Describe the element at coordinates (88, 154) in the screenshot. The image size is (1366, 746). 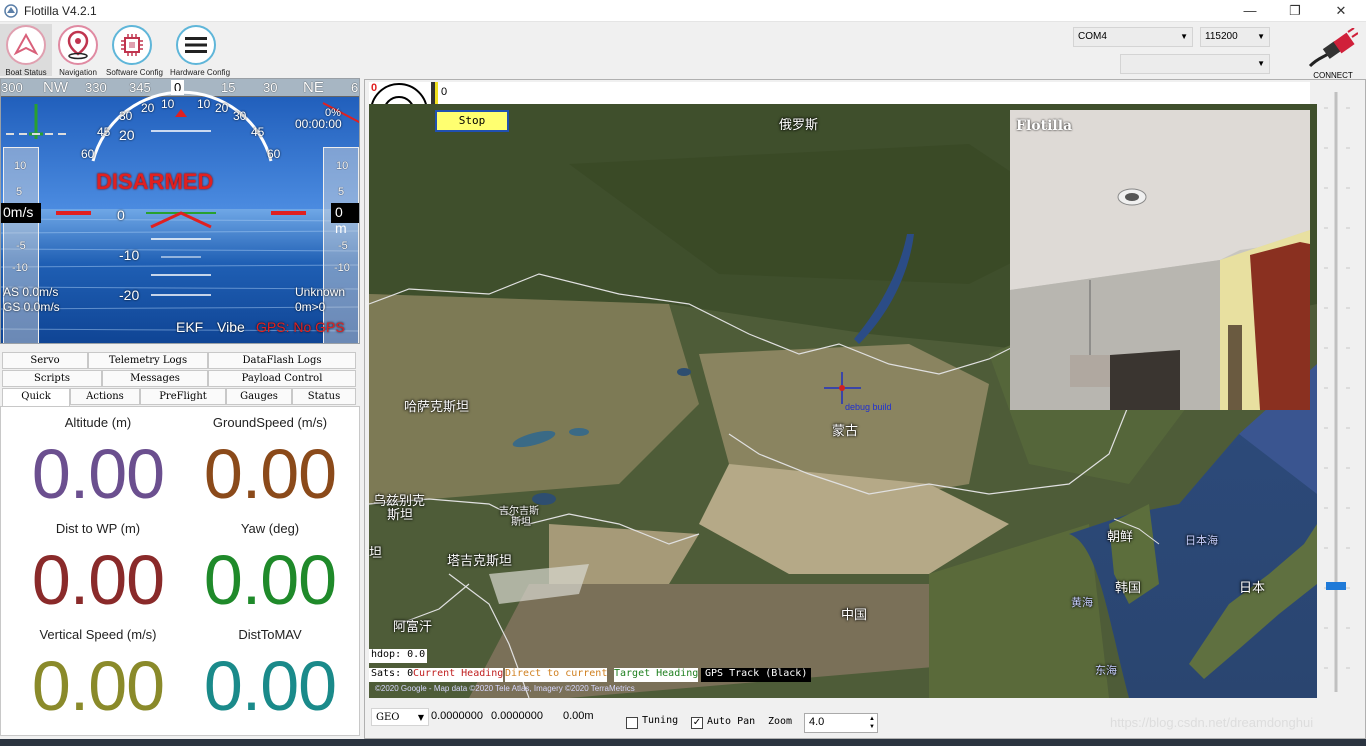
I see `roll-label: 60` at that location.